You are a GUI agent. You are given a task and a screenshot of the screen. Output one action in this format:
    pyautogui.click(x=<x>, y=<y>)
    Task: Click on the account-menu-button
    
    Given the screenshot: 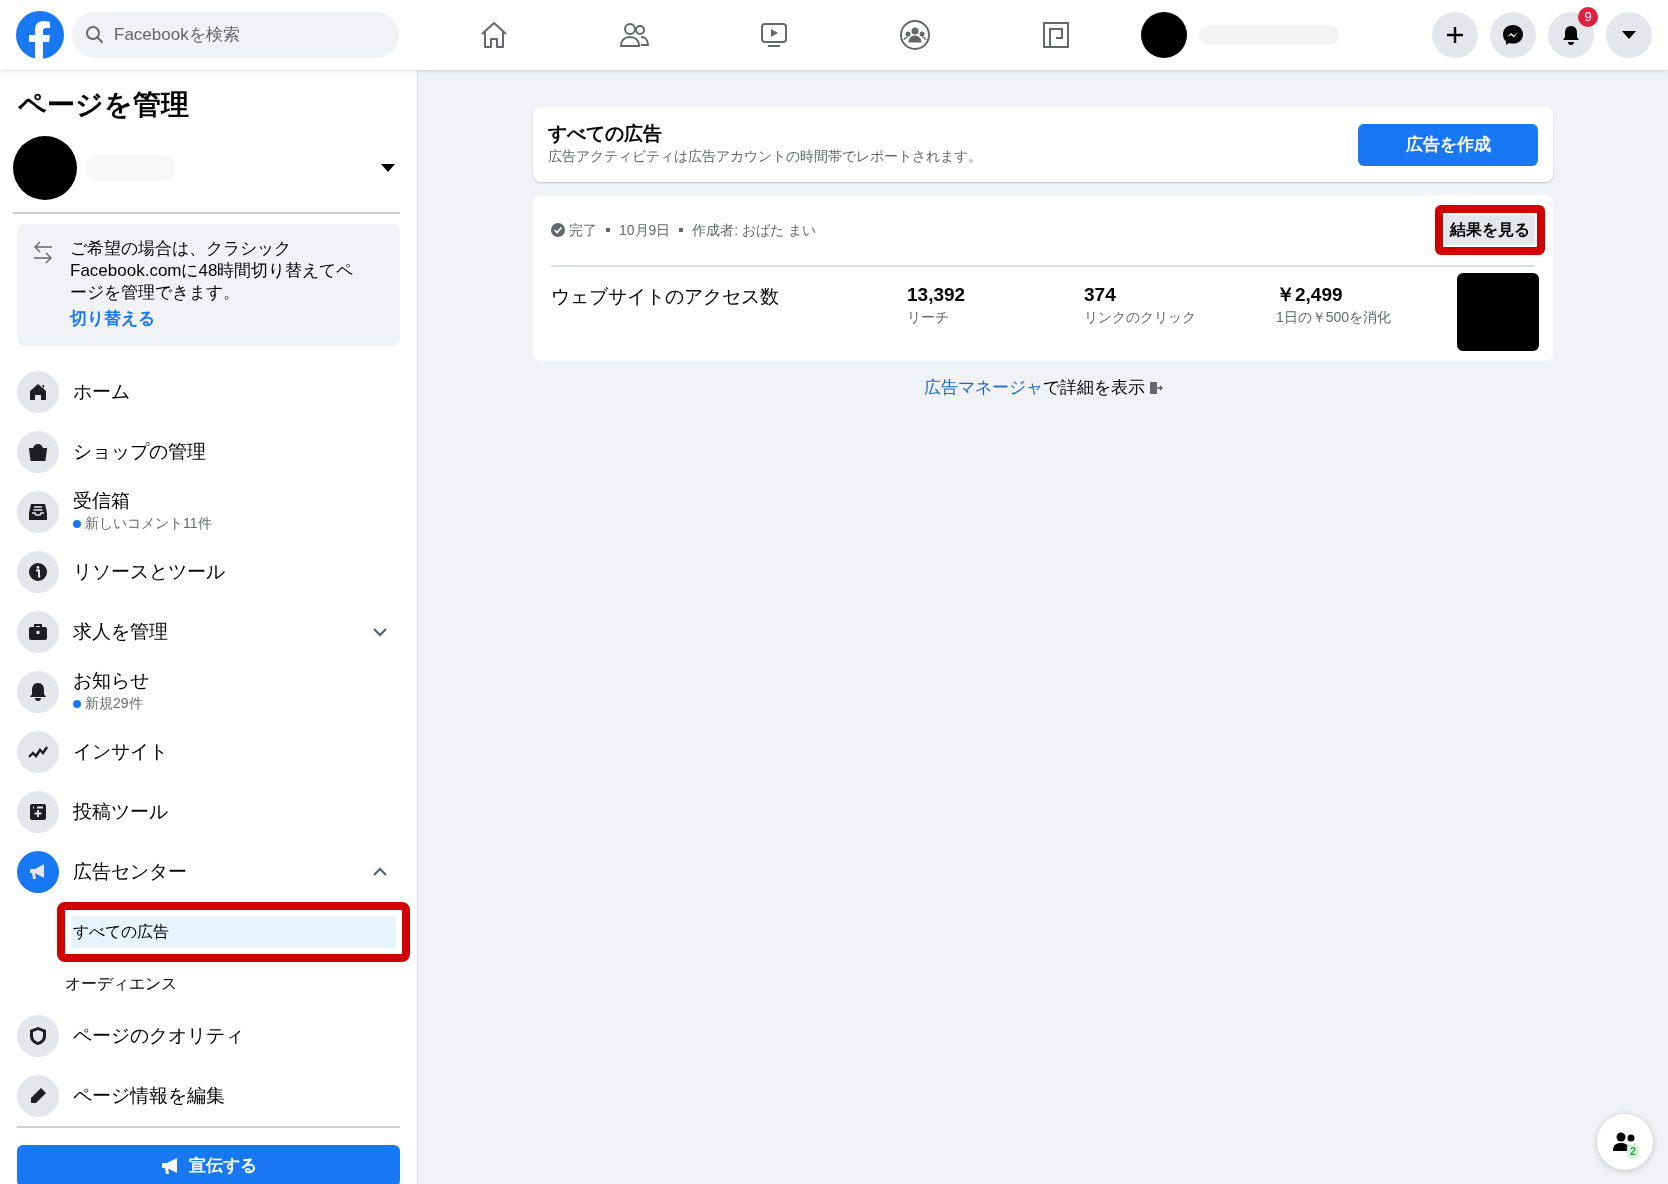 What is the action you would take?
    pyautogui.click(x=1629, y=35)
    